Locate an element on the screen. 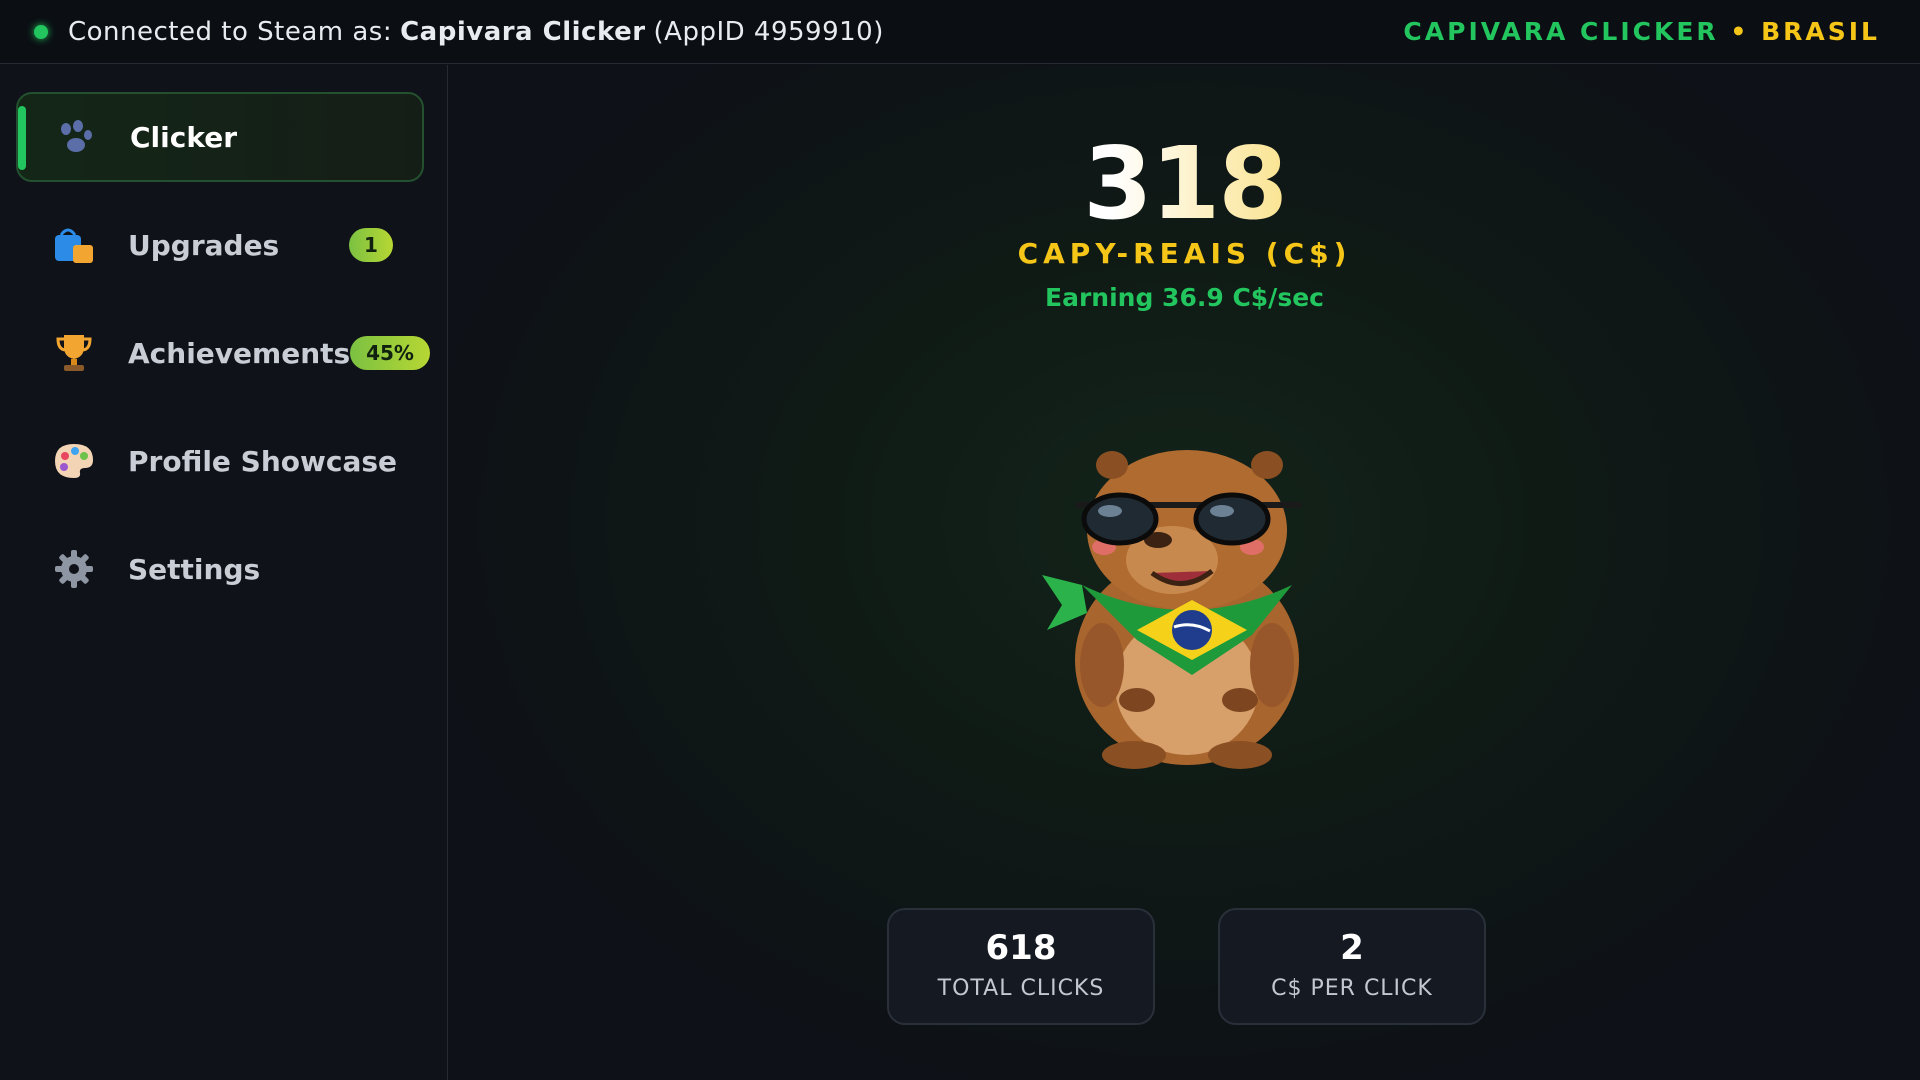 This screenshot has width=1920, height=1080. paw-icon is located at coordinates (76, 137).